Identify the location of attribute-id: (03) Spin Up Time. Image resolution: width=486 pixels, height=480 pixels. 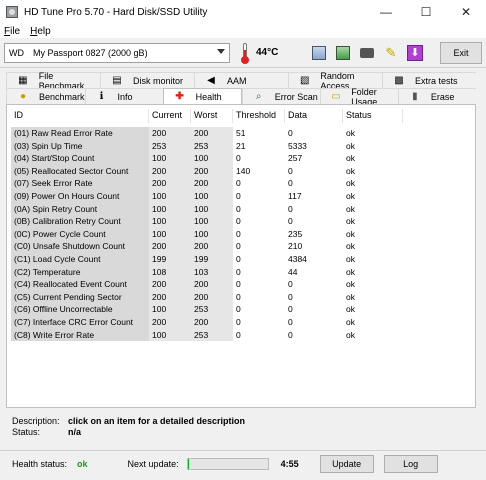
(80, 146).